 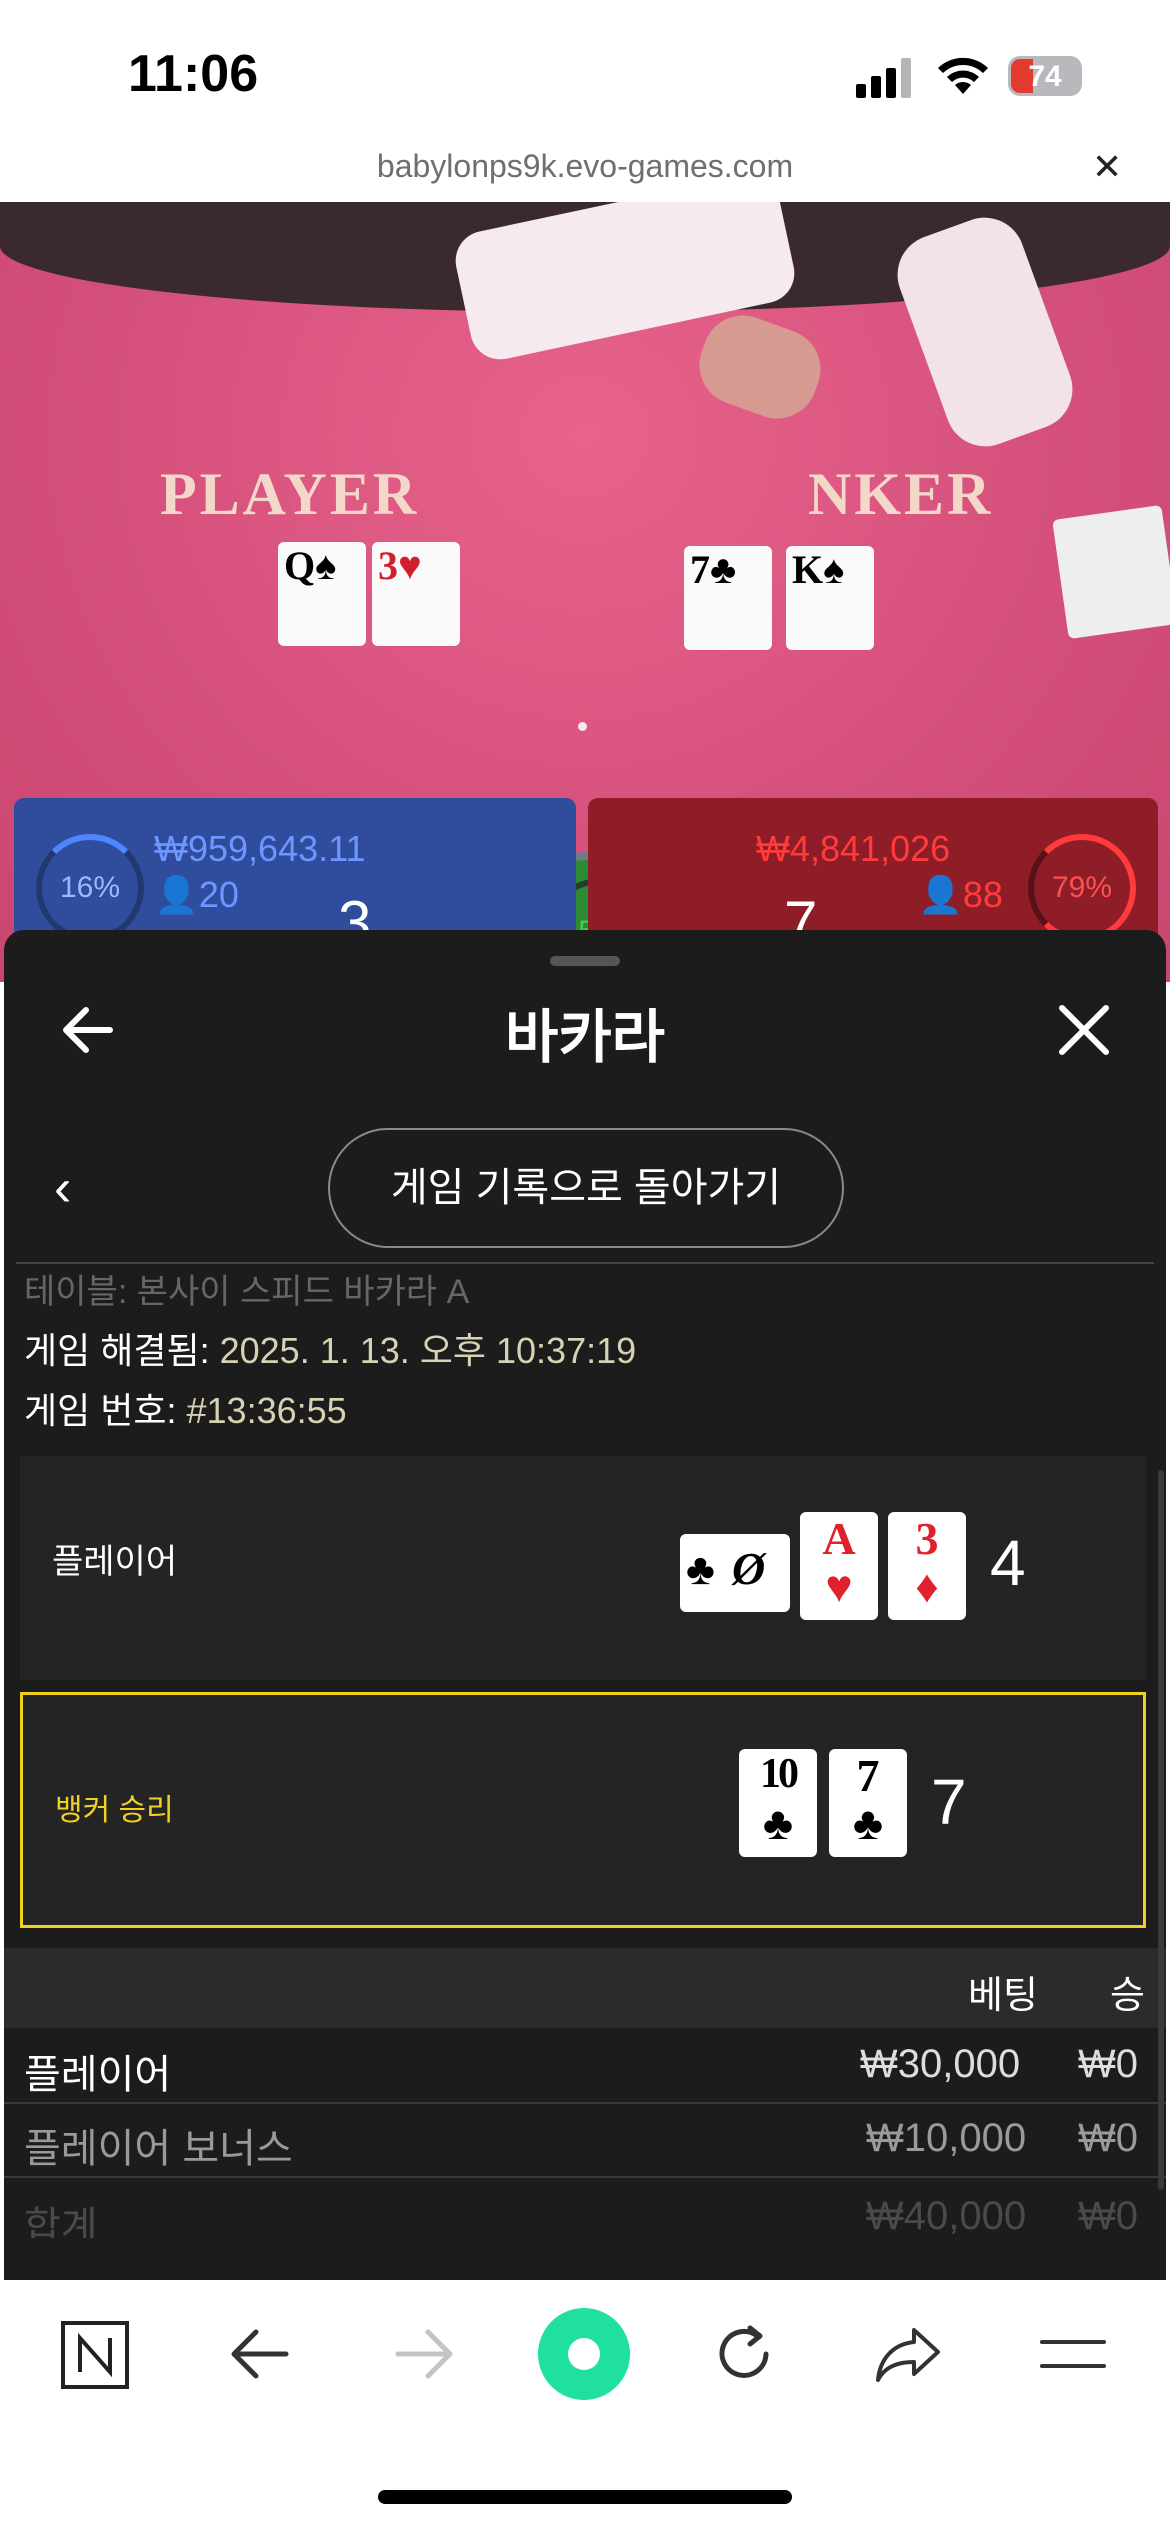 What do you see at coordinates (585, 2067) in the screenshot?
I see `table-row: 플레이어 ₩30,000 ₩0` at bounding box center [585, 2067].